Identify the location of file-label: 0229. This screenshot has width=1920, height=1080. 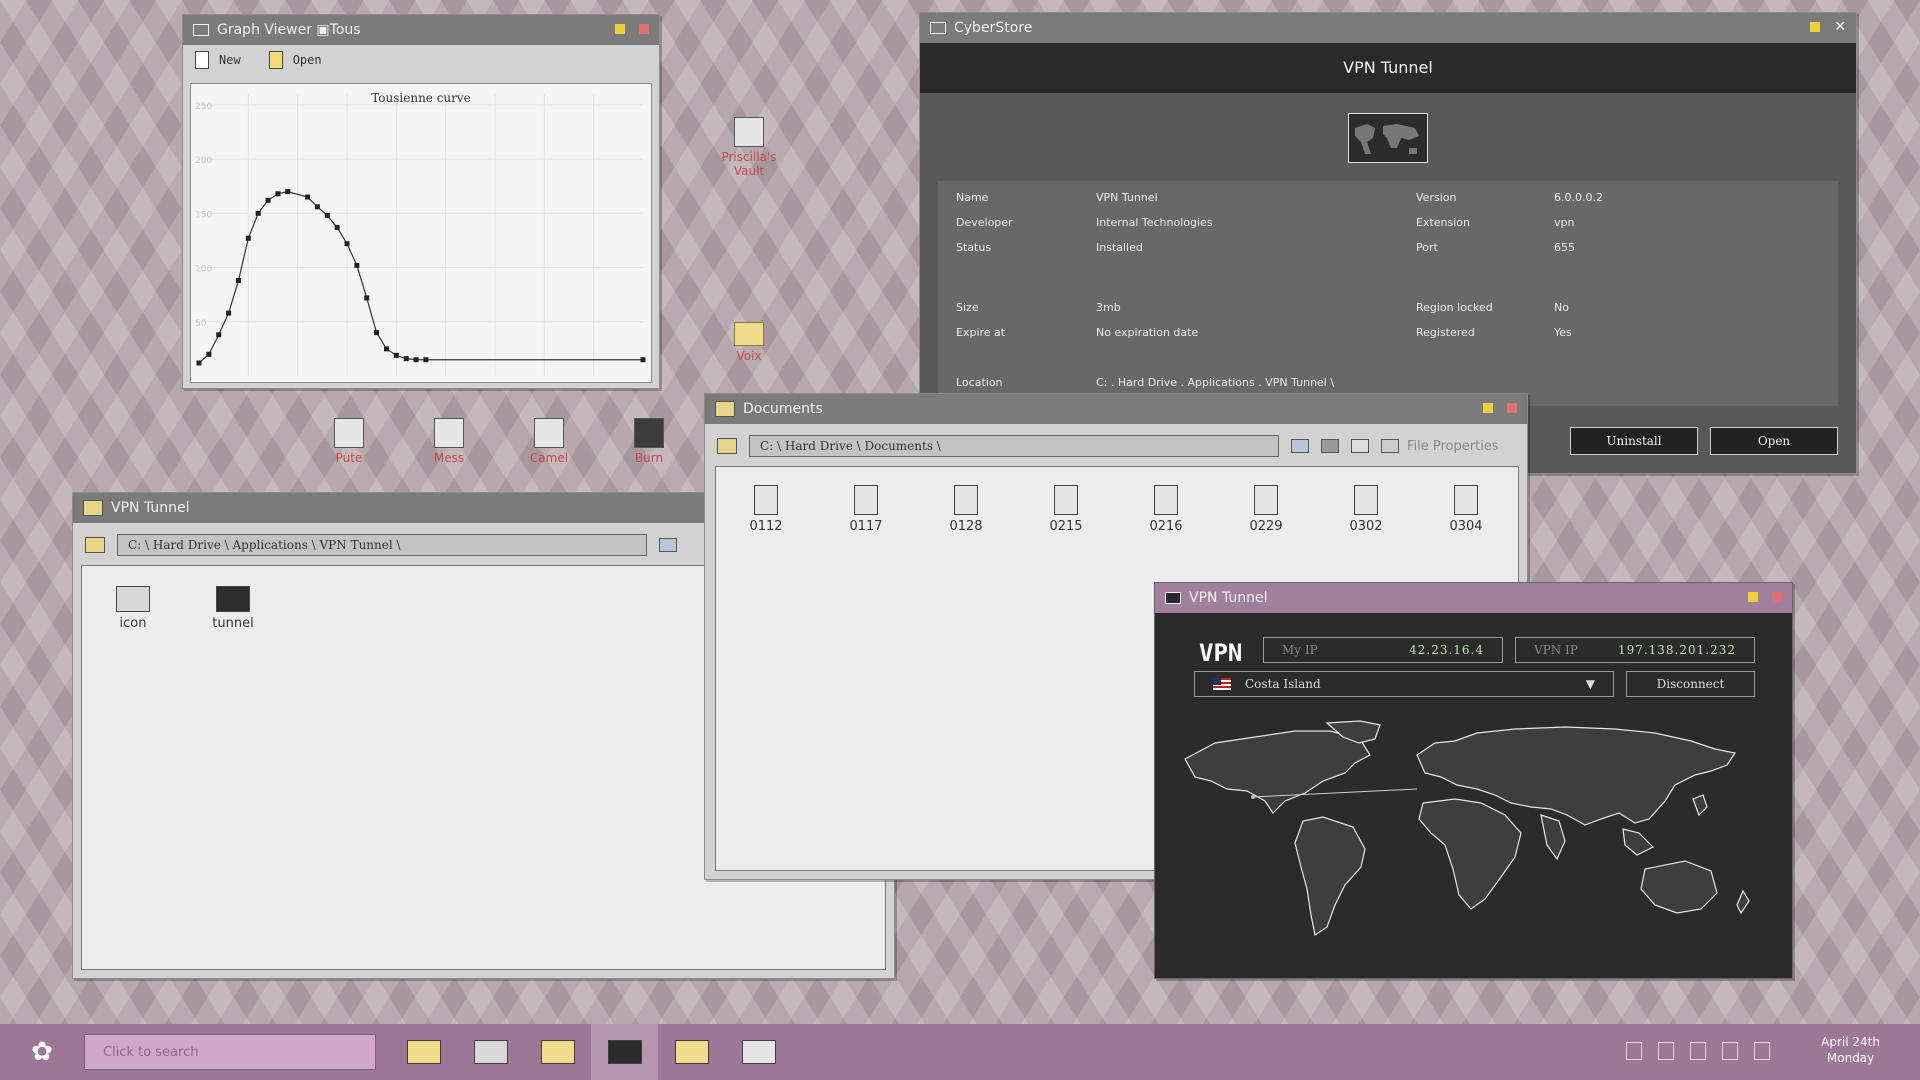
(1266, 526).